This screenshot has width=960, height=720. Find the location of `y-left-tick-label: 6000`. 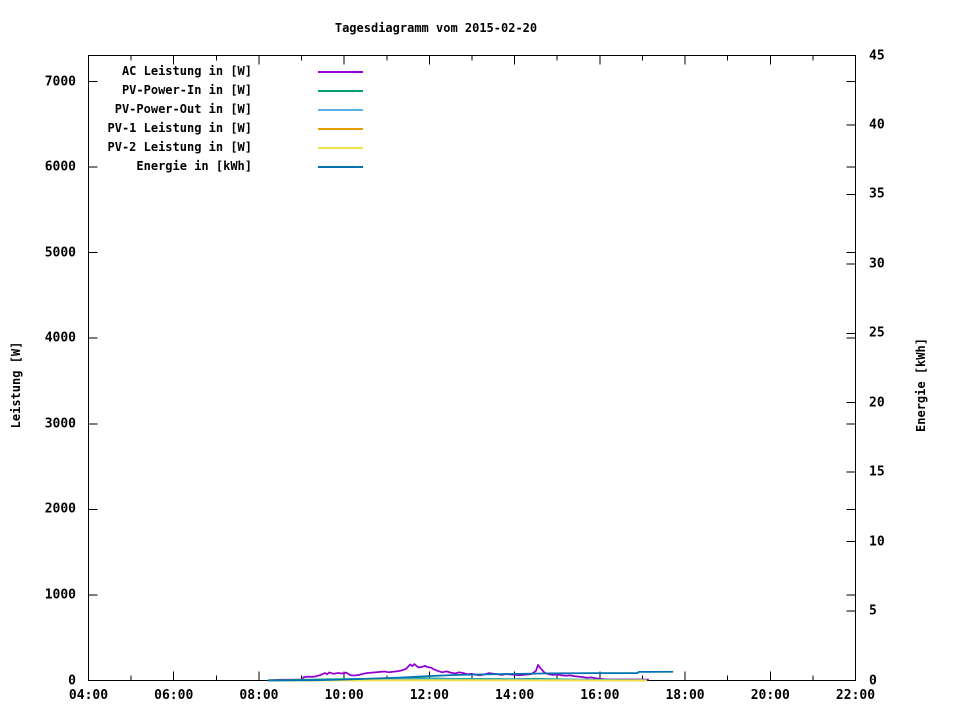

y-left-tick-label: 6000 is located at coordinates (60, 167).